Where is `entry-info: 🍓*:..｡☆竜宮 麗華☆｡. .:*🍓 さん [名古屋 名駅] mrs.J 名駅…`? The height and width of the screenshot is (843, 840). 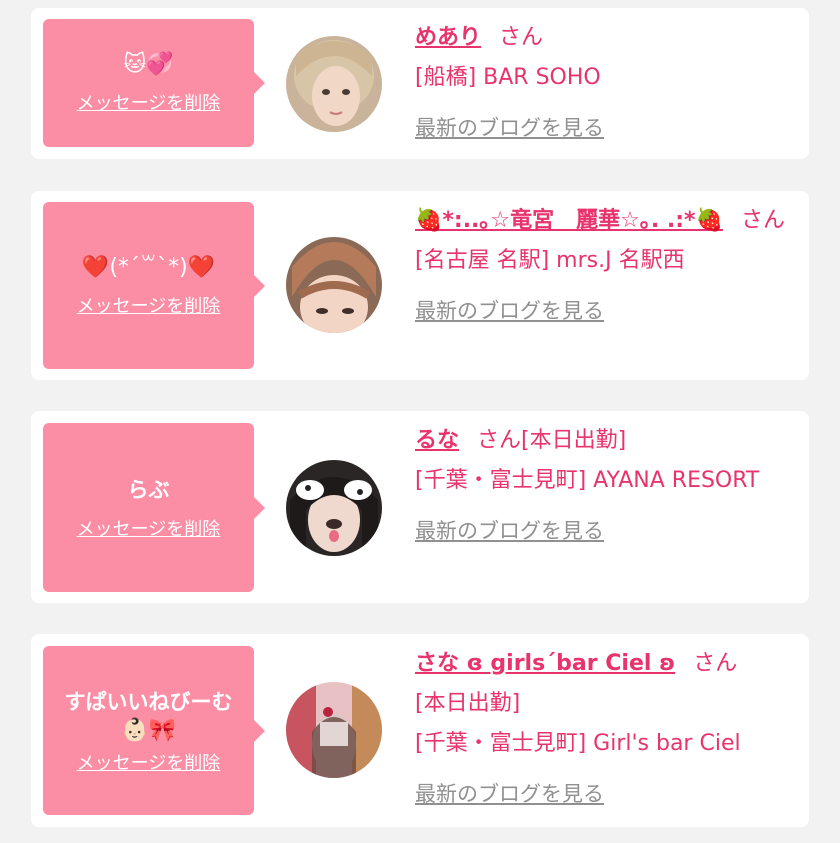 entry-info: 🍓*:..｡☆竜宮 麗華☆｡. .:*🍓 さん [名古屋 名駅] mrs.J 名駅… is located at coordinates (605, 266).